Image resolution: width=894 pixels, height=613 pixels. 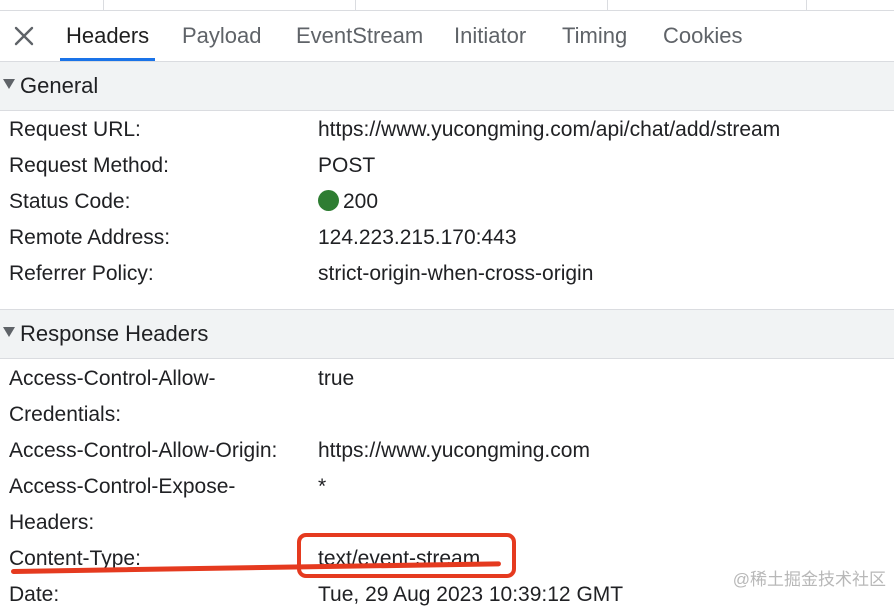 I want to click on highlight-box, so click(x=406, y=555).